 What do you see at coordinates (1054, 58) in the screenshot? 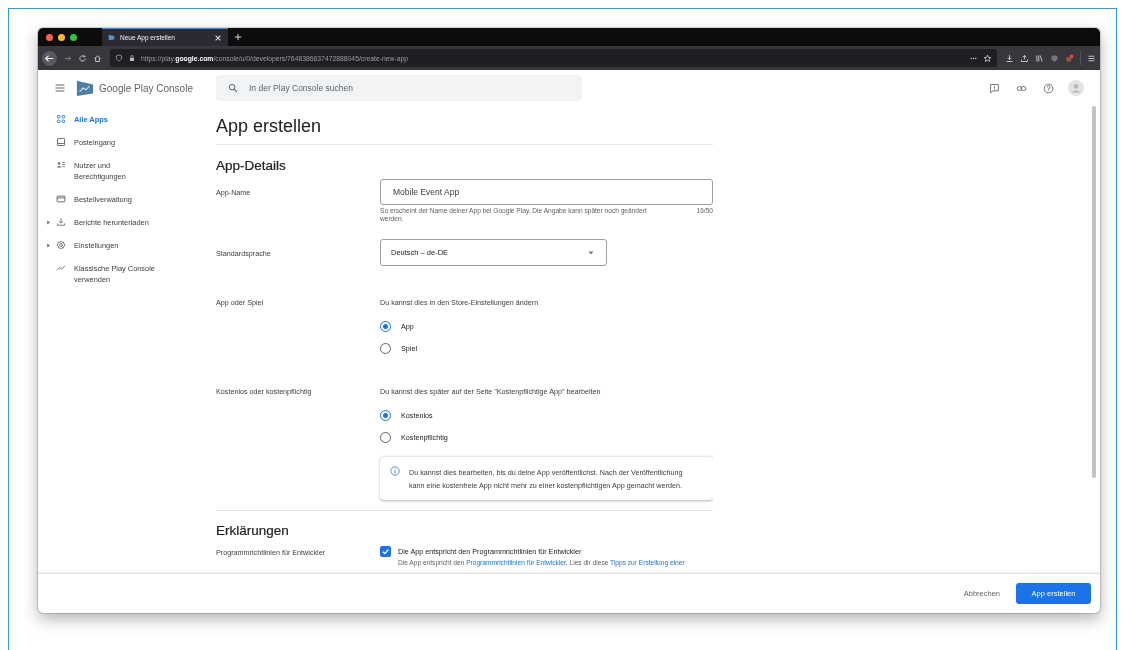
I see `shield-extension-icon` at bounding box center [1054, 58].